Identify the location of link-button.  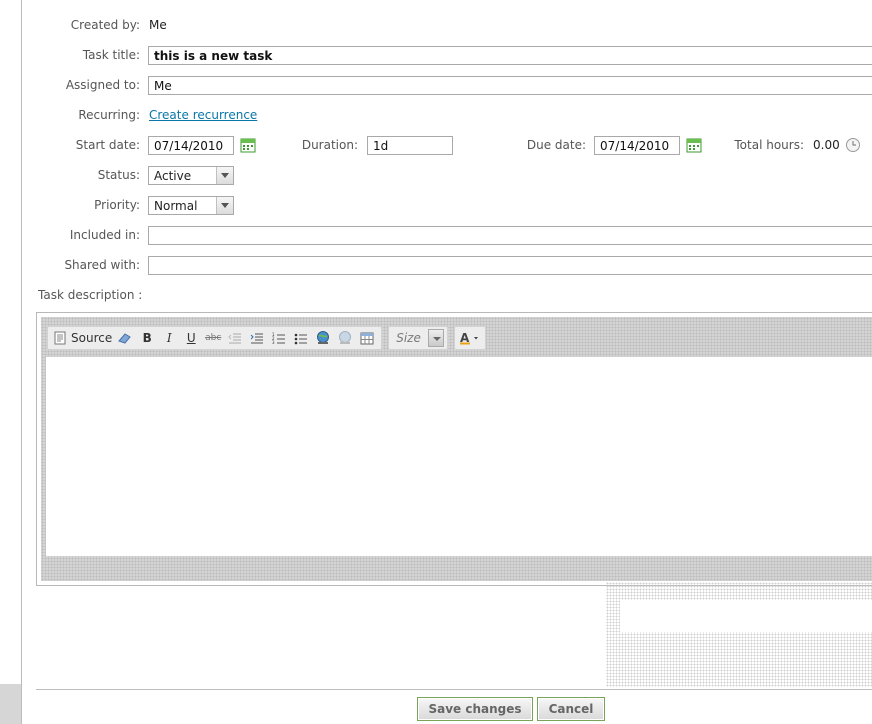
(323, 338).